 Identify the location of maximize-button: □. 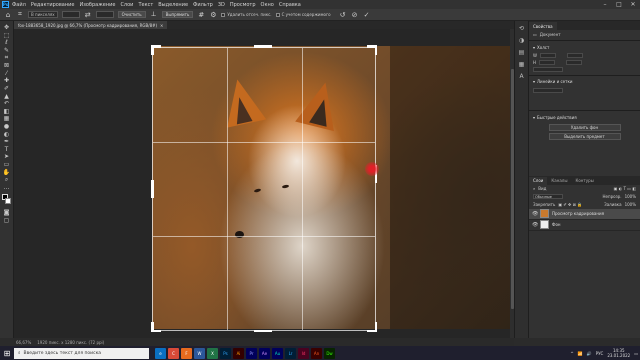
(619, 4).